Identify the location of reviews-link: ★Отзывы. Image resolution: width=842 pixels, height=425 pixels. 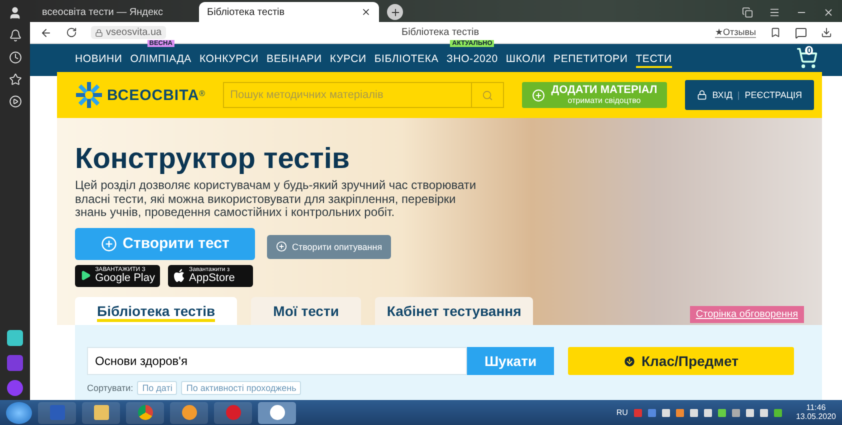
(735, 32).